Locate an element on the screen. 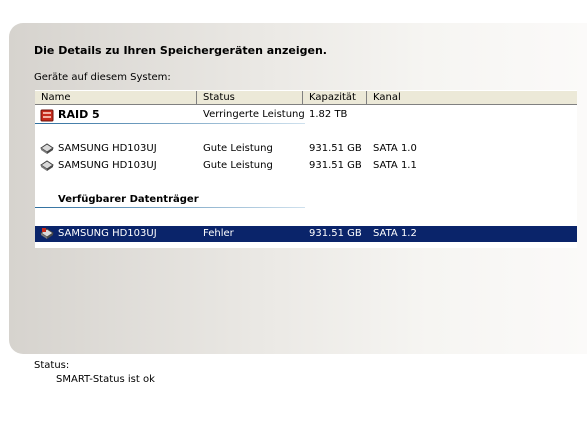 The image size is (587, 430). list-header: Name Status Kapazität Kanal is located at coordinates (306, 97).